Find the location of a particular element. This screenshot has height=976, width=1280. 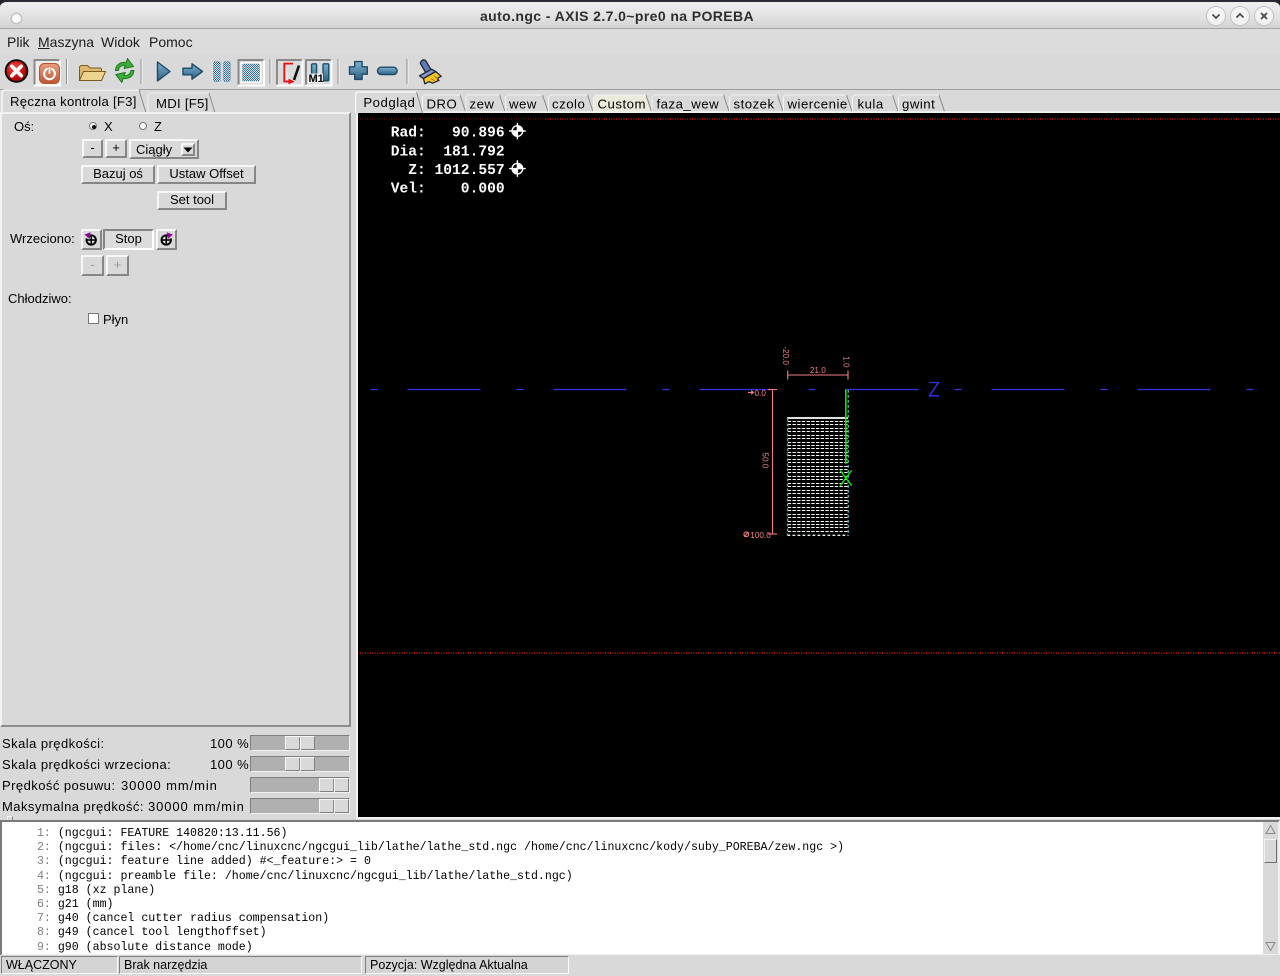

svg-text: kula is located at coordinates (871, 104).